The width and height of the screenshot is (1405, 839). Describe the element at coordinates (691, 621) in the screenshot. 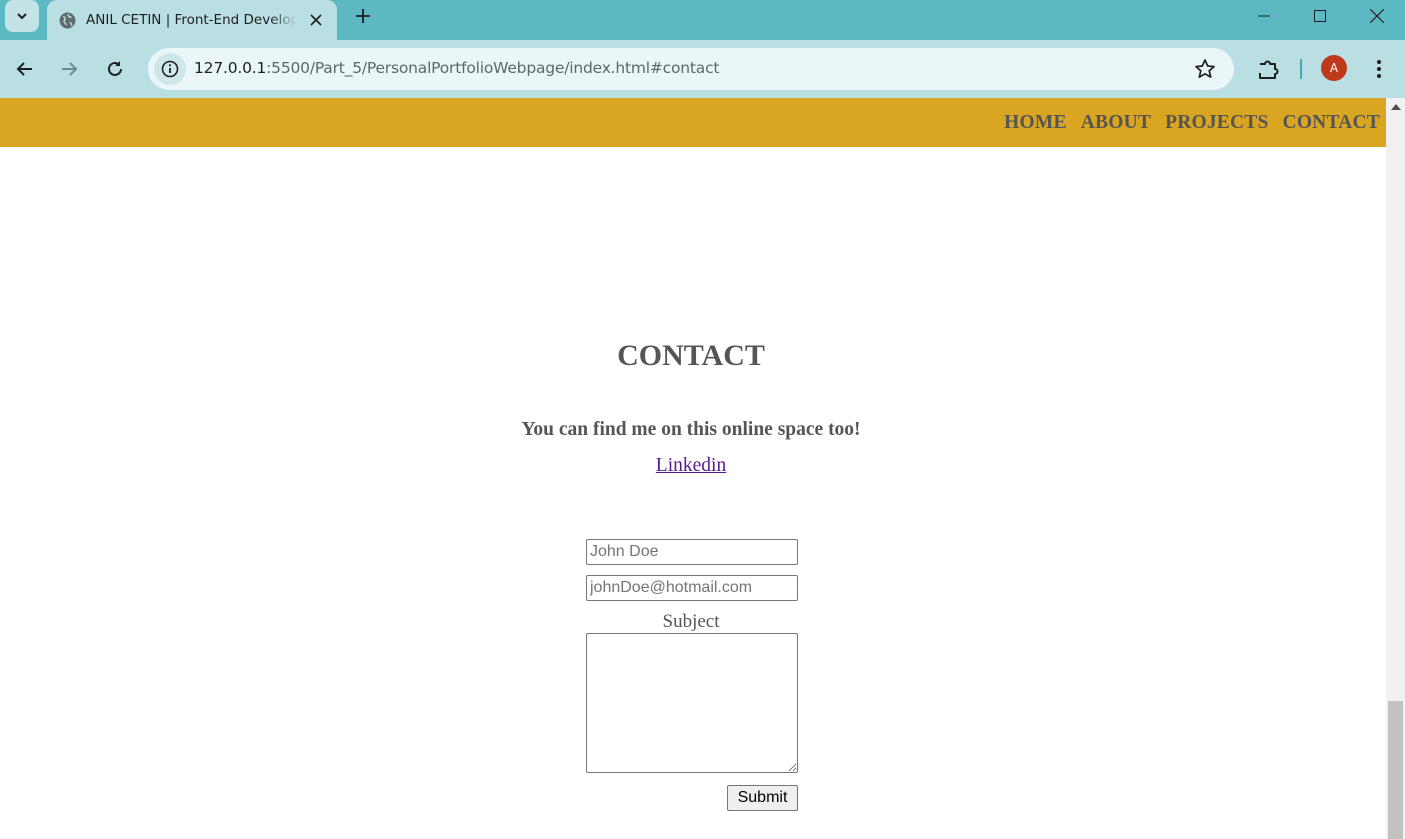

I see `subject-label: Subject` at that location.